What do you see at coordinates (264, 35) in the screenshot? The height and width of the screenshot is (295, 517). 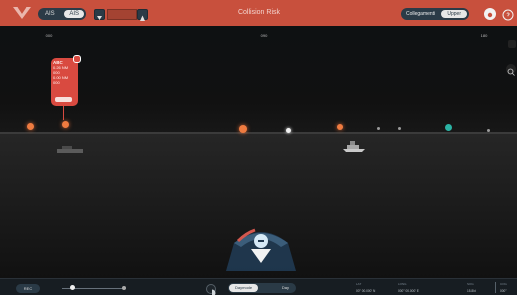 I see `compass-tick: 090` at bounding box center [264, 35].